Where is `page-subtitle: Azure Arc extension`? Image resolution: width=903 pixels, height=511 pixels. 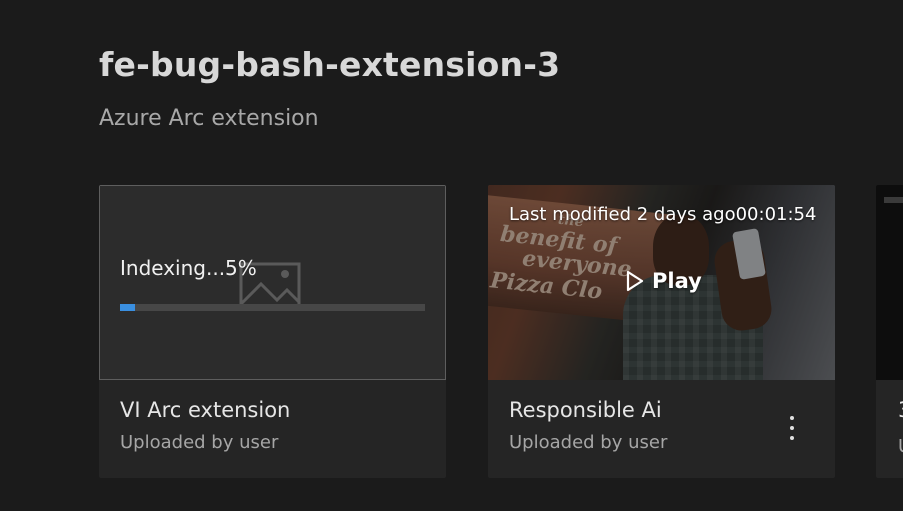
page-subtitle: Azure Arc extension is located at coordinates (209, 118).